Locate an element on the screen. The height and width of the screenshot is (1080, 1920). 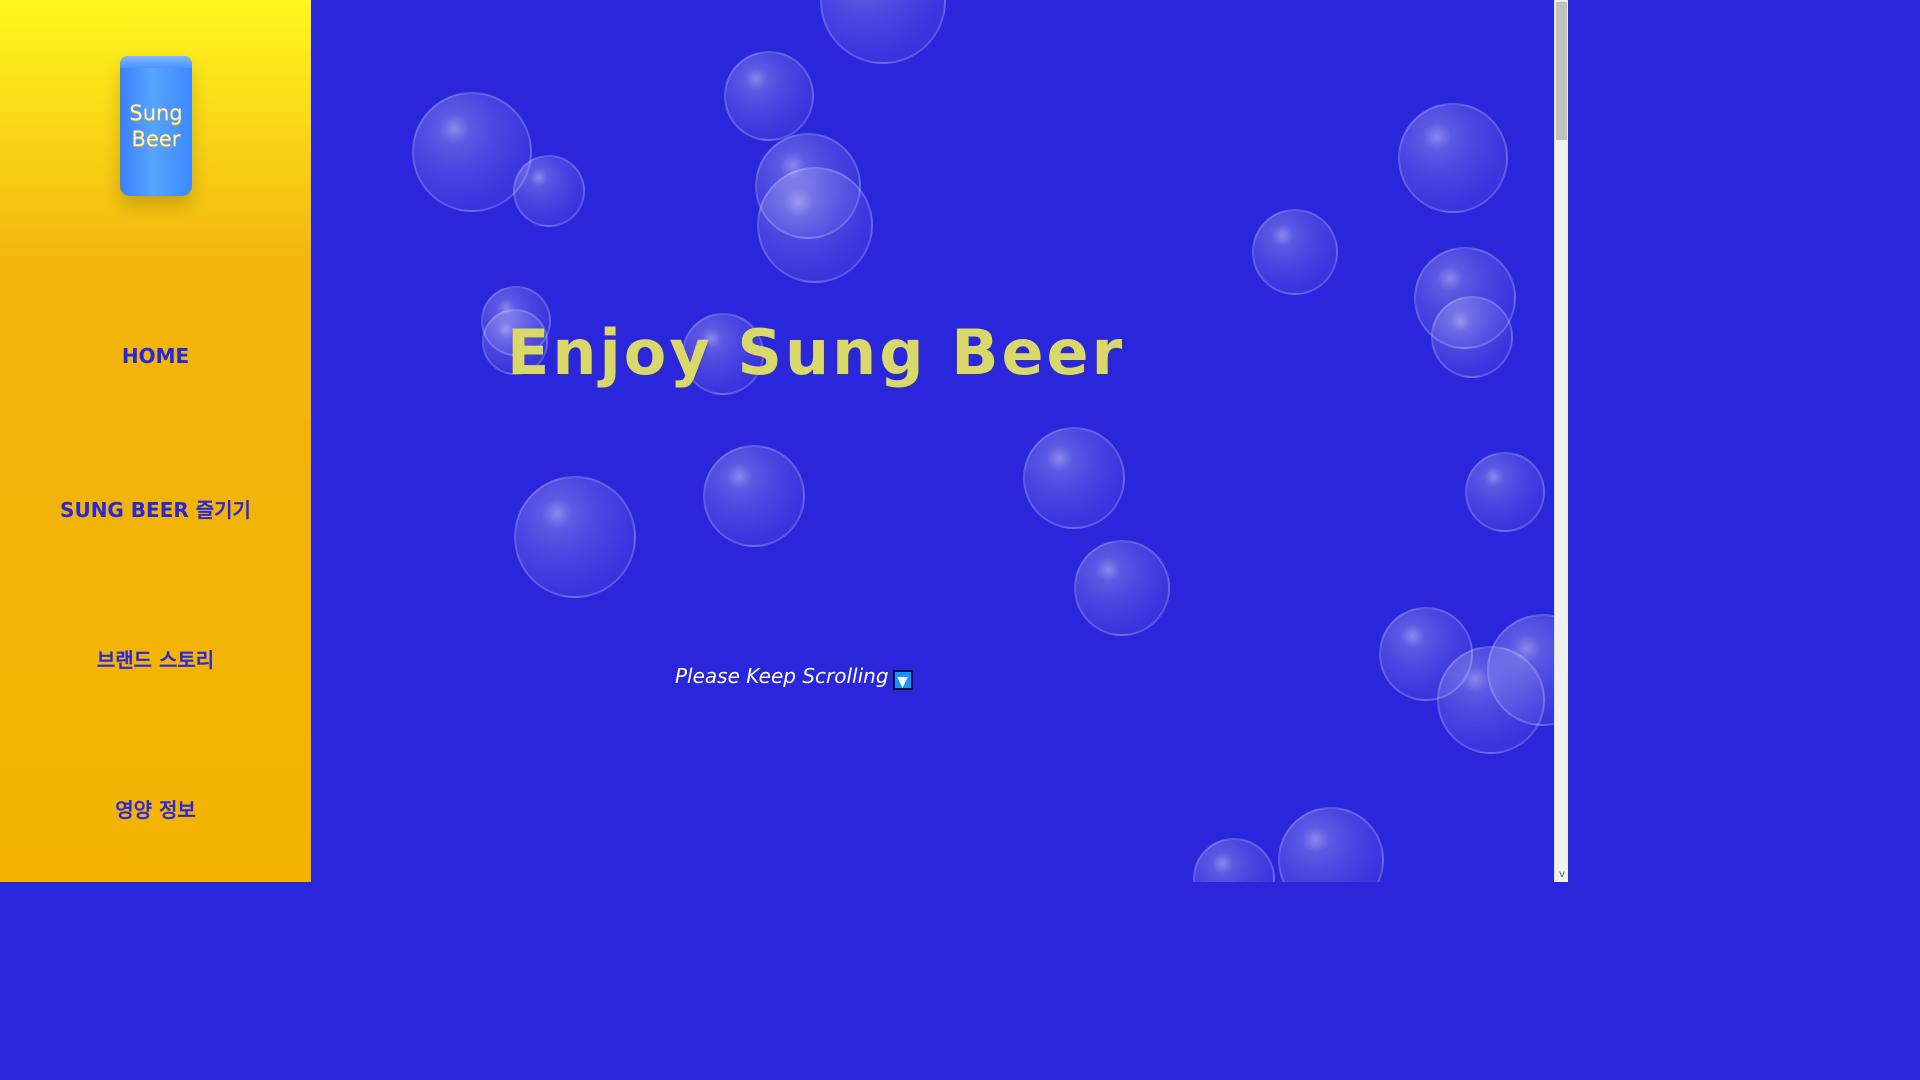
nav-item-enjoy-sung-beer: SUNG BEER 즐기기 is located at coordinates (155, 508).